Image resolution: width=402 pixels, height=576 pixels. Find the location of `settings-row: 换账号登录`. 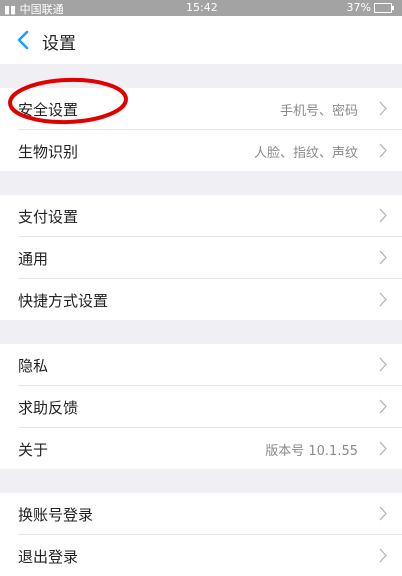

settings-row: 换账号登录 is located at coordinates (210, 514).